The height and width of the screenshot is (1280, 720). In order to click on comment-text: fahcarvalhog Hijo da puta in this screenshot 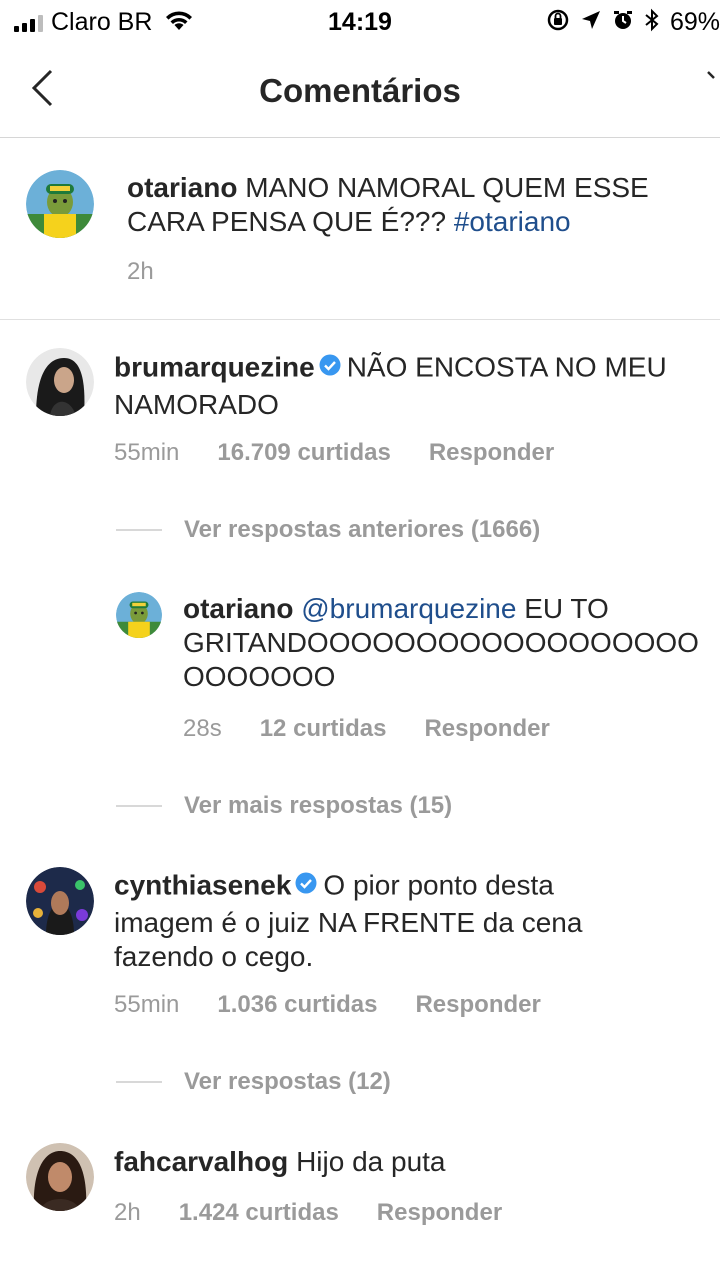, I will do `click(404, 1162)`.